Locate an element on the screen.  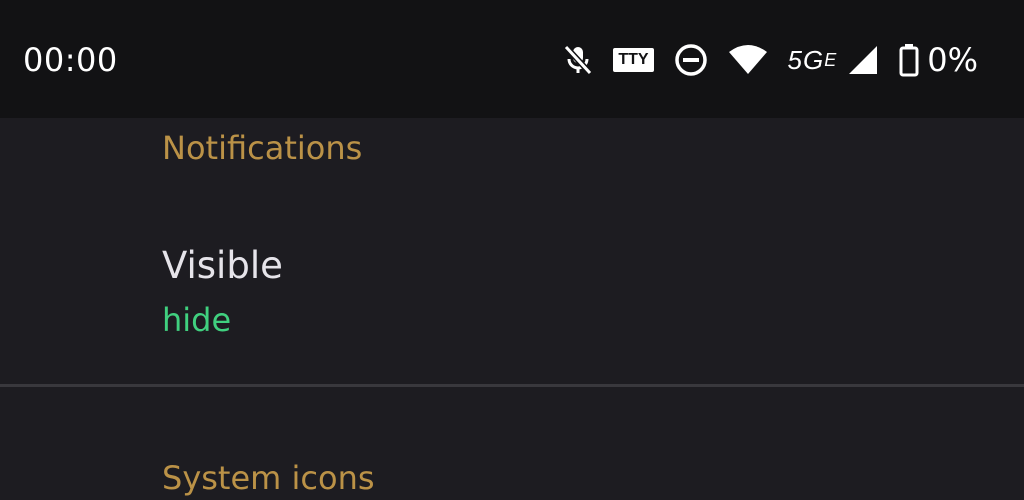
network-type-label: 5G is located at coordinates (806, 60).